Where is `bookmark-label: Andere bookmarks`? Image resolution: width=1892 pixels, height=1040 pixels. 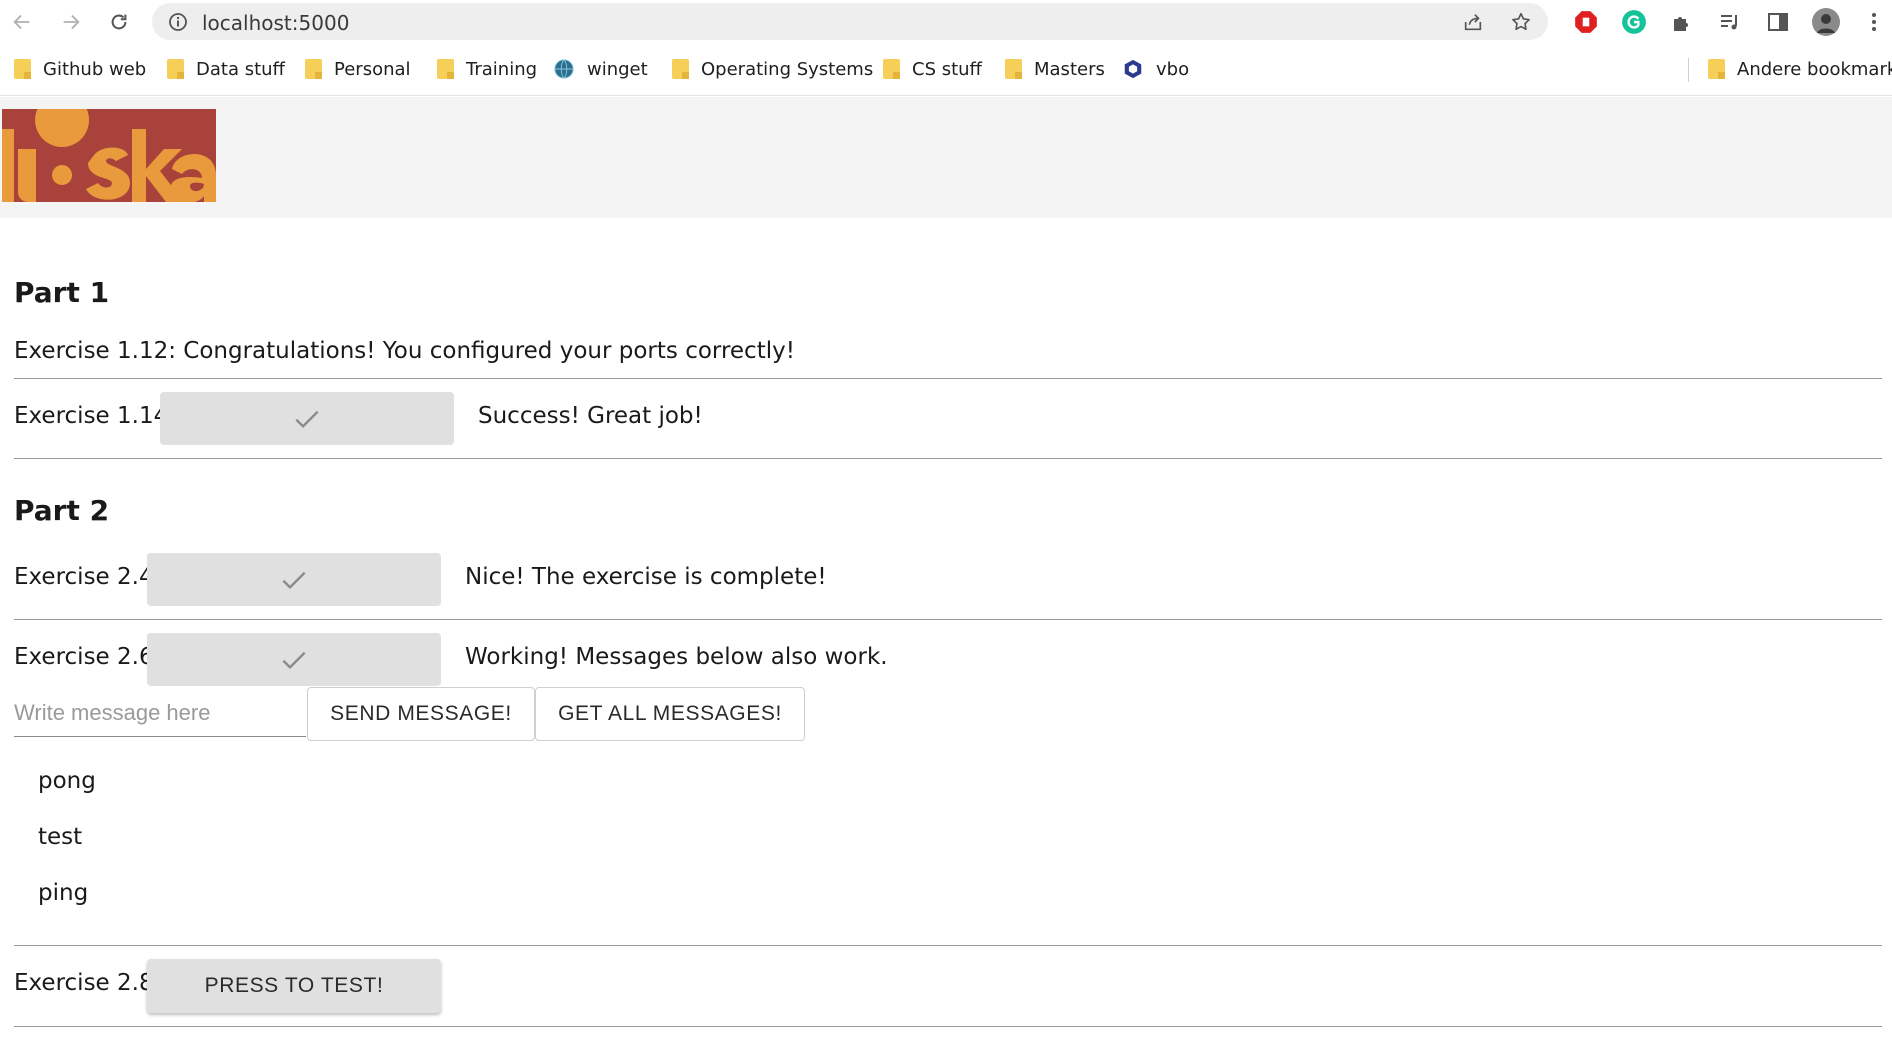
bookmark-label: Andere bookmarks is located at coordinates (1814, 69).